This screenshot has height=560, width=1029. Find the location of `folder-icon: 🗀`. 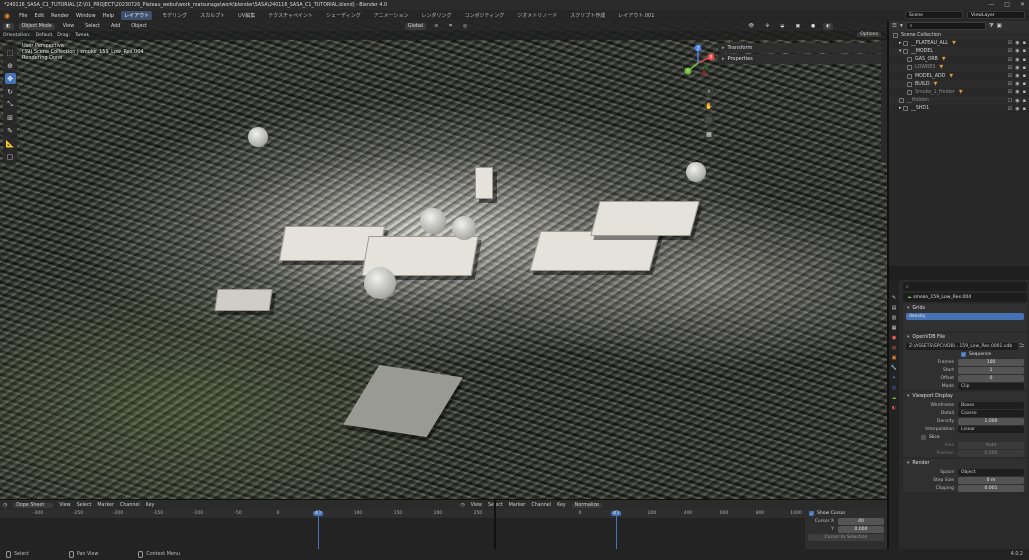

folder-icon: 🗀 is located at coordinates (1021, 346).